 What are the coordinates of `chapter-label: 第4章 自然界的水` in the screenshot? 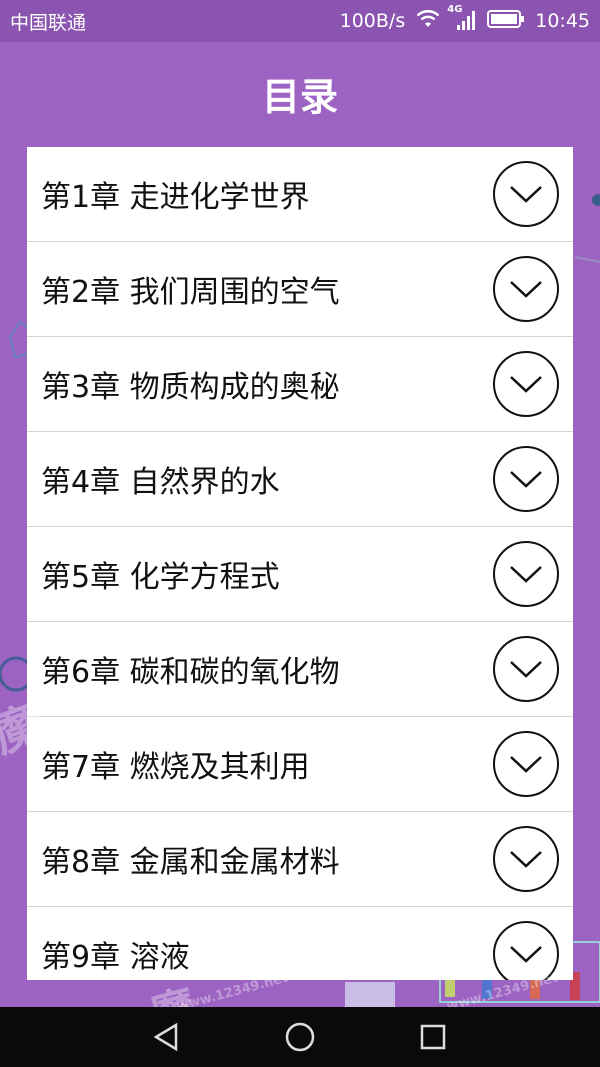 It's located at (160, 482).